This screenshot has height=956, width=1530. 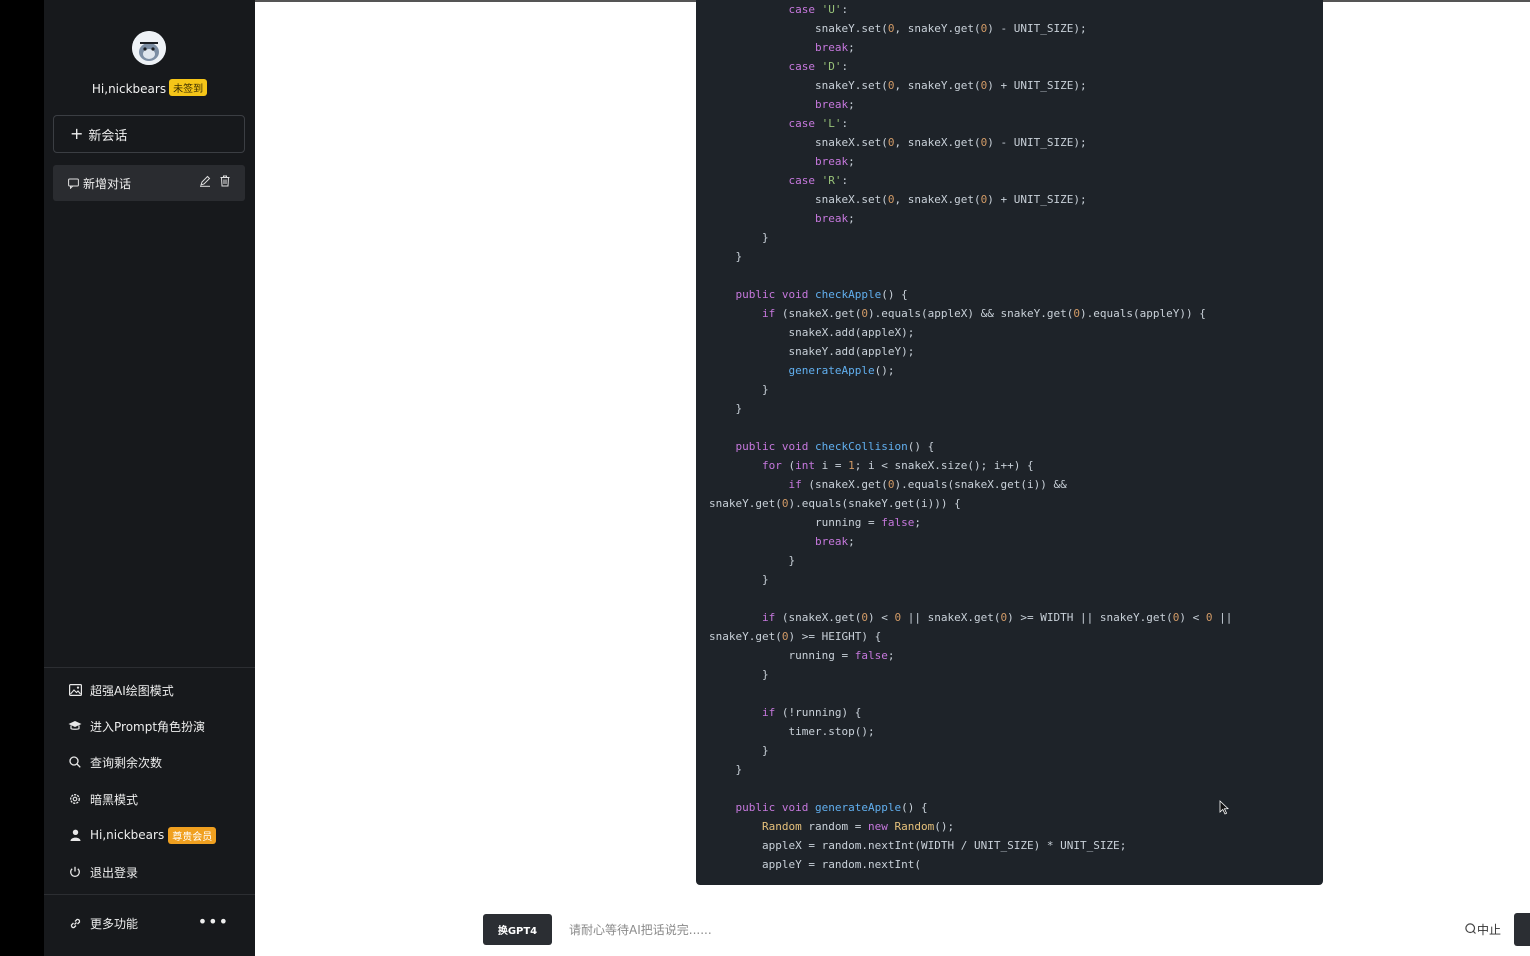 What do you see at coordinates (149, 667) in the screenshot?
I see `menu-divider` at bounding box center [149, 667].